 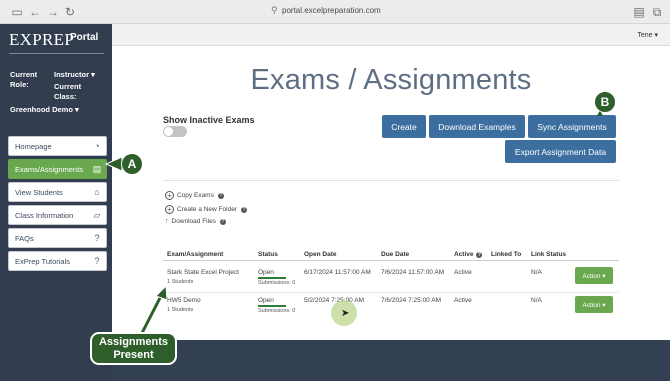 I want to click on mouse-pointer-icon: ➤, so click(x=345, y=313).